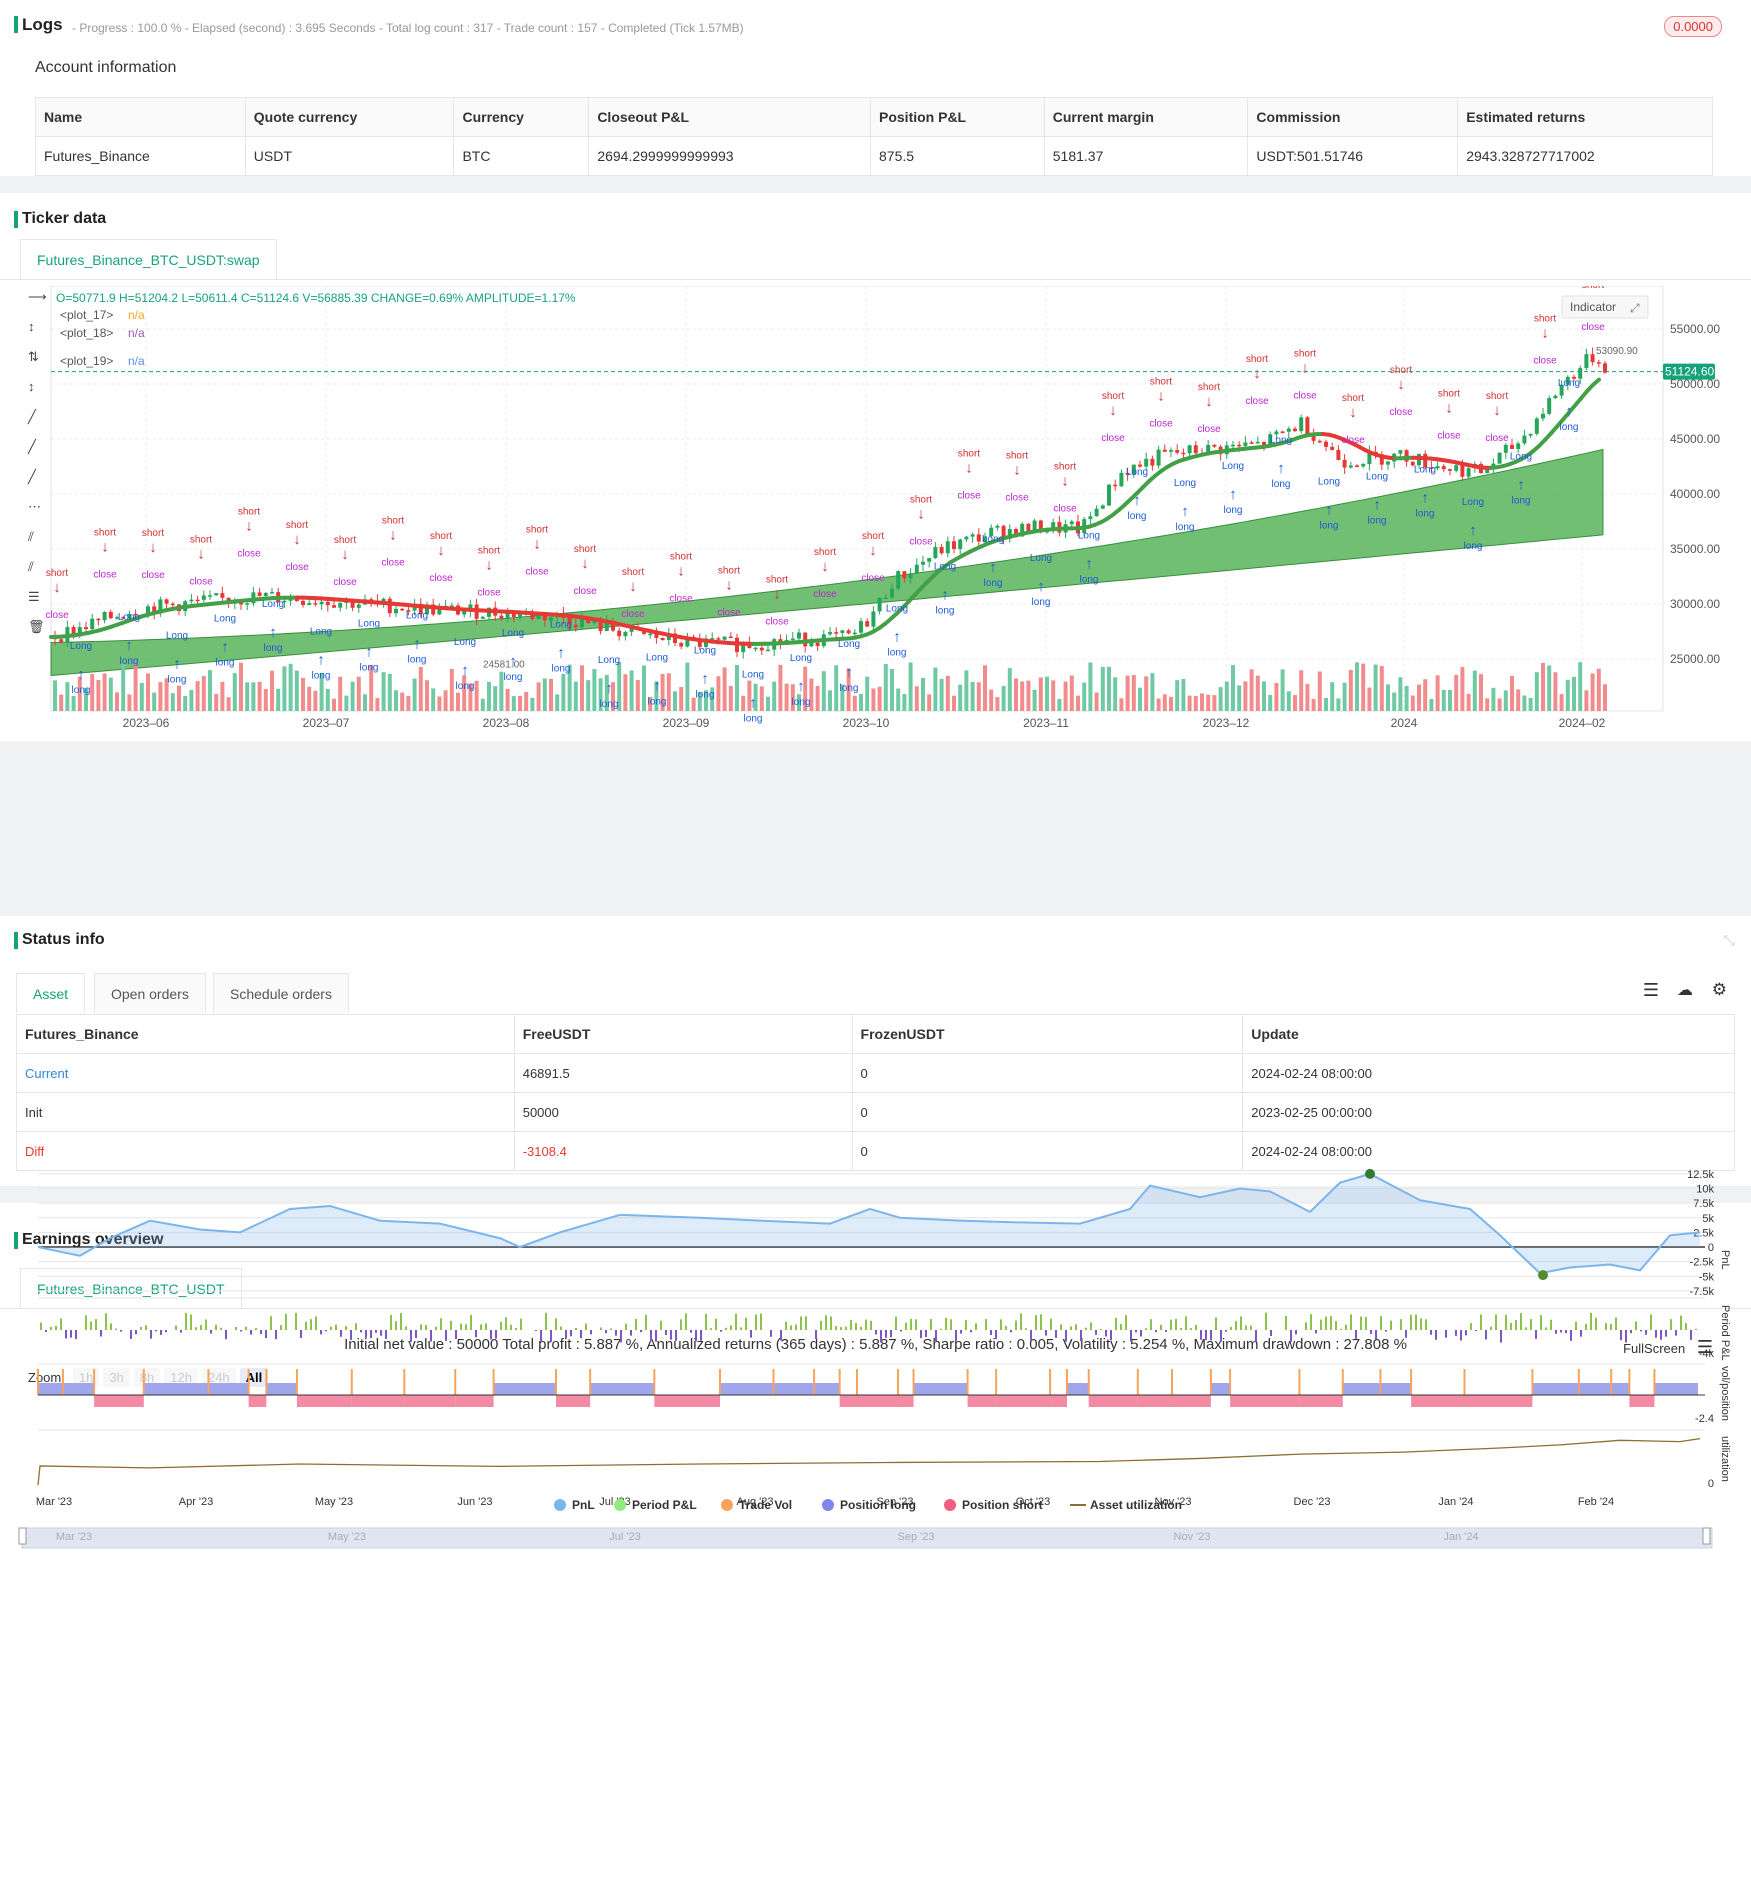 This screenshot has height=1891, width=1751. Describe the element at coordinates (1488, 1034) in the screenshot. I see `asset-header-3: Update` at that location.